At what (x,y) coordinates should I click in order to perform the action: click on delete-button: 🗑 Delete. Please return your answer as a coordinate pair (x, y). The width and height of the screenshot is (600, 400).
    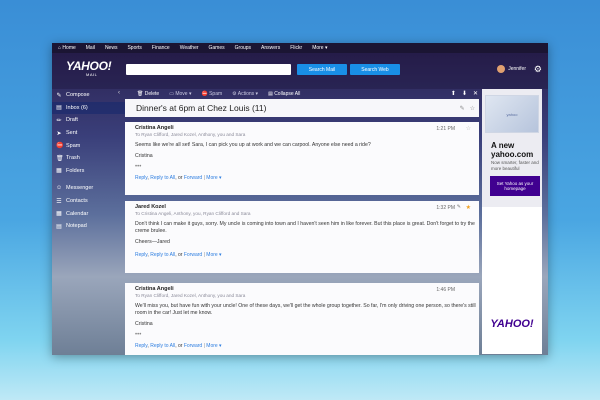
    Looking at the image, I should click on (148, 94).